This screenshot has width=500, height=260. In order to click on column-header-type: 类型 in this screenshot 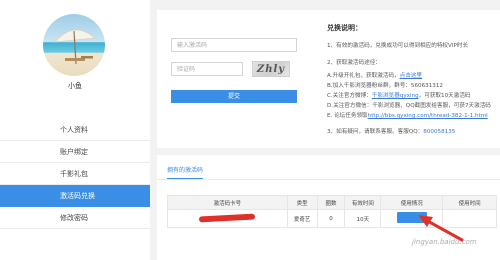, I will do `click(302, 202)`.